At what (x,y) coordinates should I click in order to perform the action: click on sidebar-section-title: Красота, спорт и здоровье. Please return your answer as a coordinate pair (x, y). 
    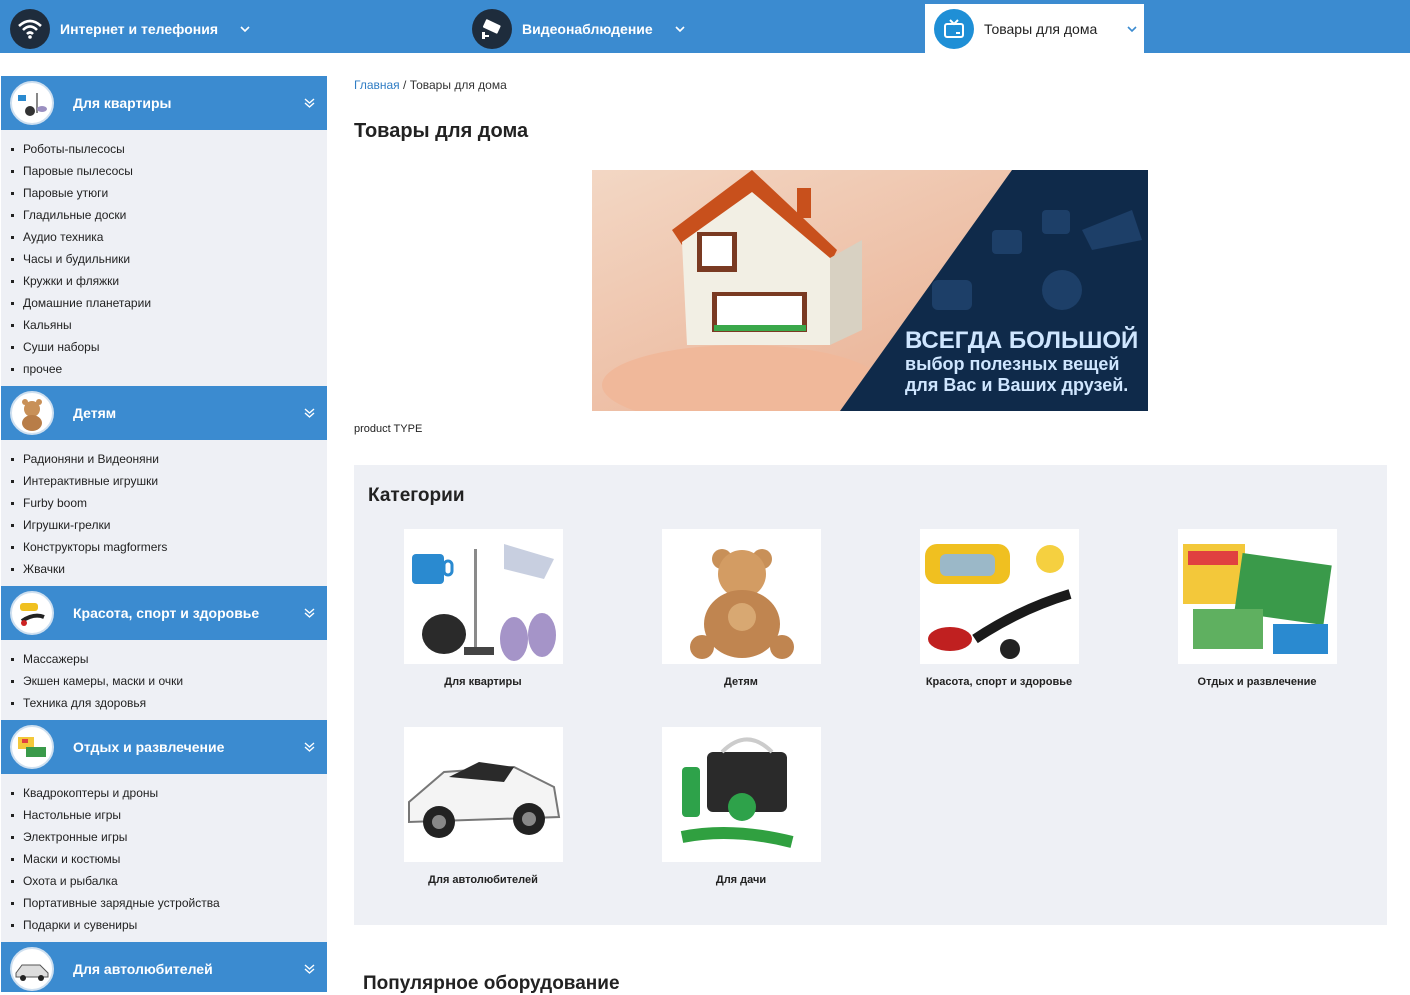
    Looking at the image, I should click on (166, 613).